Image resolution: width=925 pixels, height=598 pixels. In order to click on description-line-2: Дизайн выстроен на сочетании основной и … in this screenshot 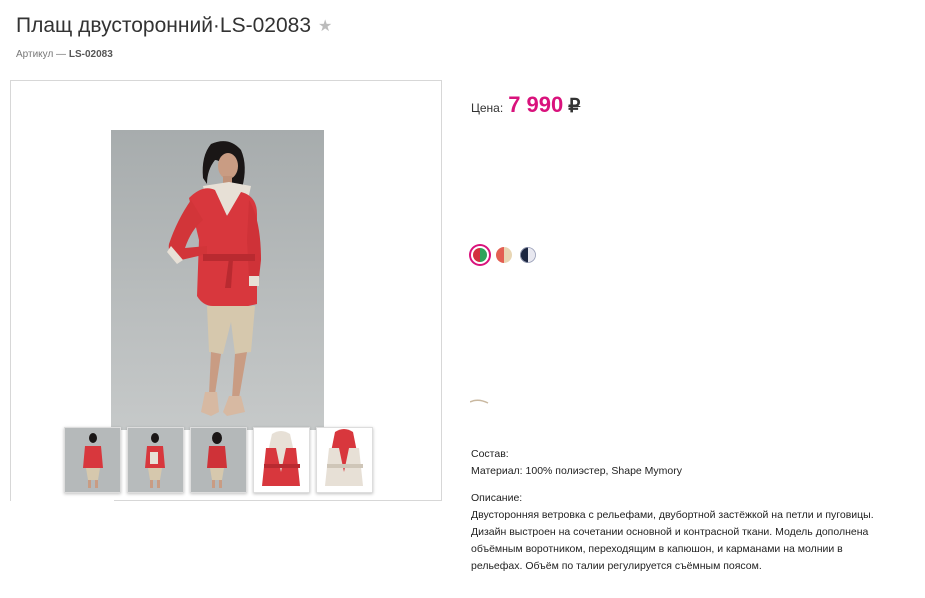, I will do `click(670, 532)`.